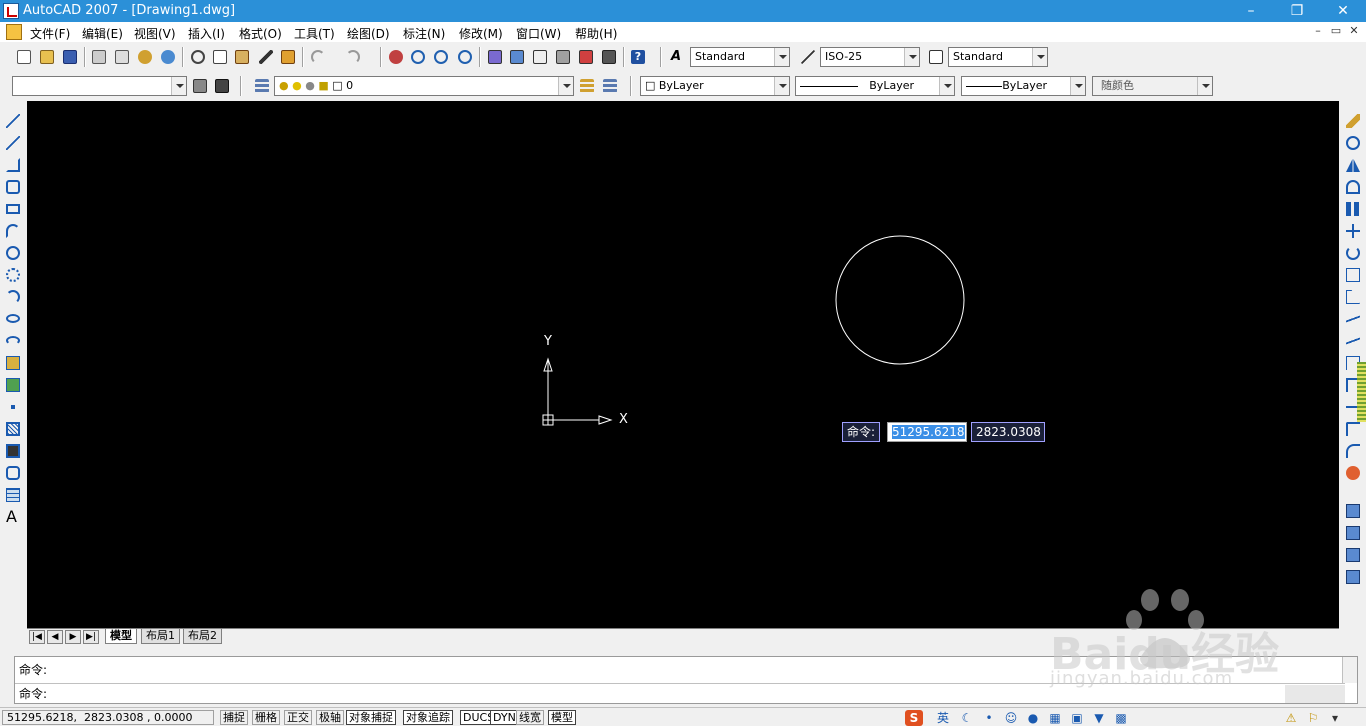 The height and width of the screenshot is (726, 1366). What do you see at coordinates (1353, 187) in the screenshot?
I see `offset-icon` at bounding box center [1353, 187].